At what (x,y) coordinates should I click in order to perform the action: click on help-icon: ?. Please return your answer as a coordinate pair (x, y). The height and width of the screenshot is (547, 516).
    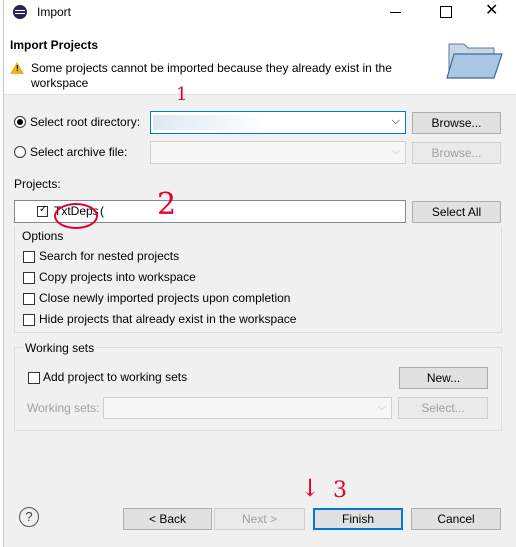
    Looking at the image, I should click on (29, 517).